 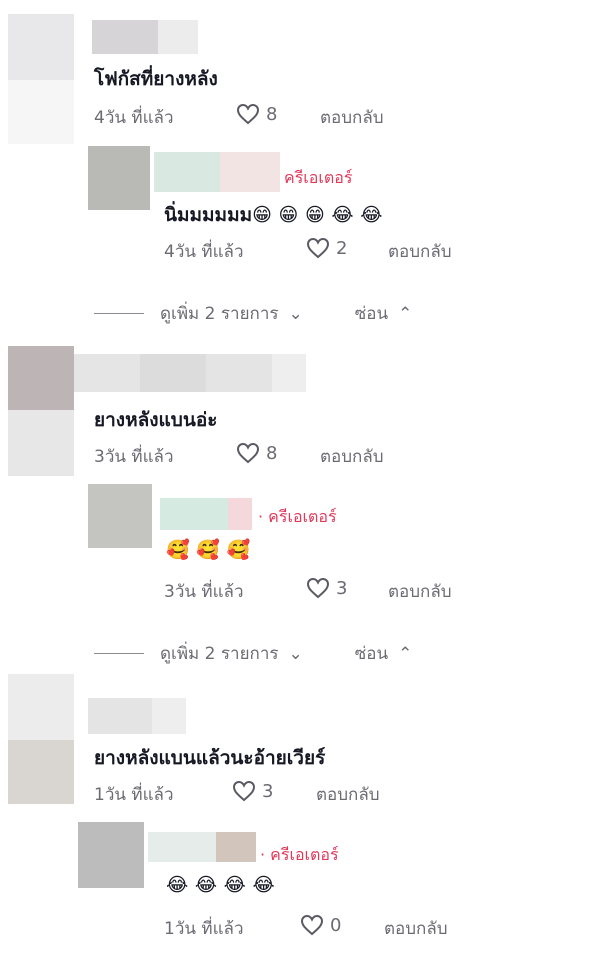 I want to click on like-button: 3, so click(x=252, y=791).